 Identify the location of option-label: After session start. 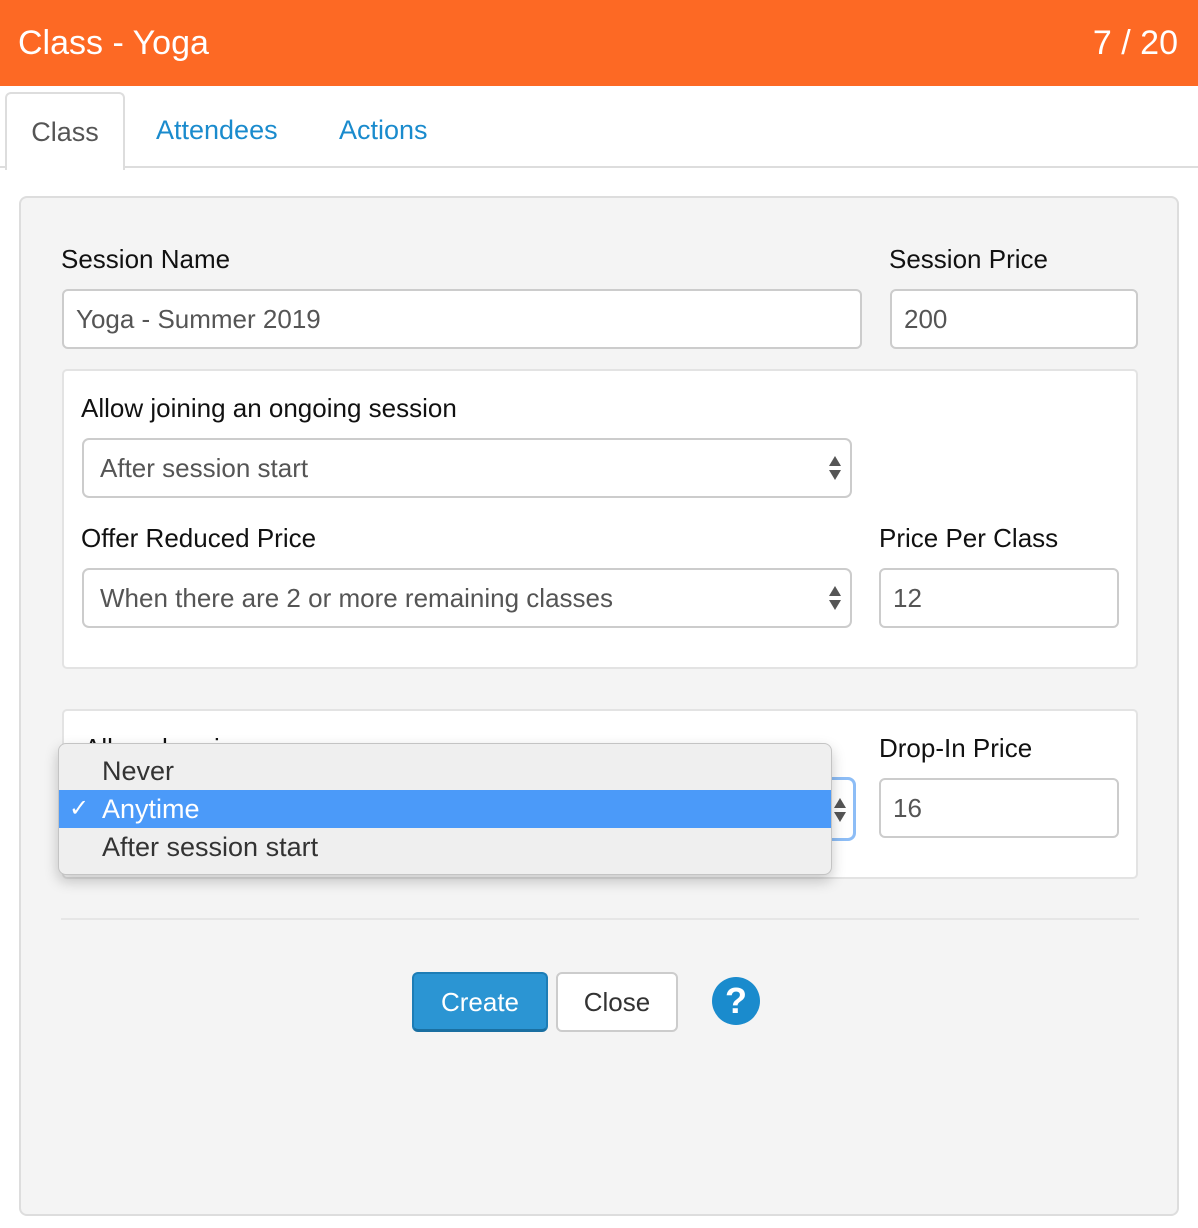
(210, 847).